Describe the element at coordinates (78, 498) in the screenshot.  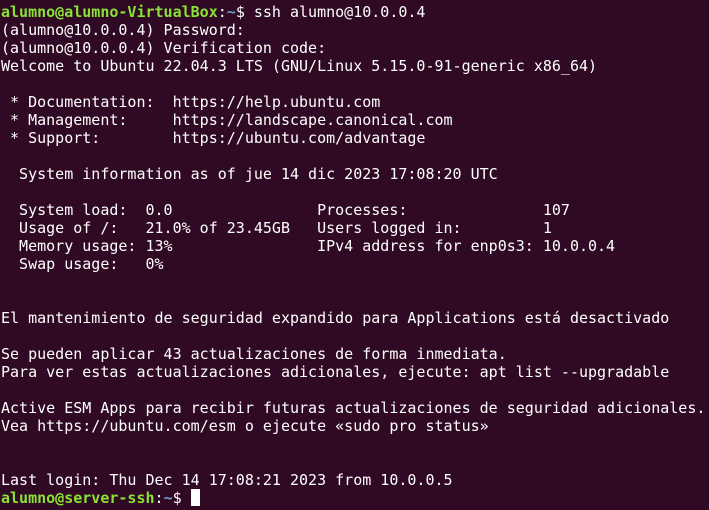
I see `prompt-user-host: alumno@server-ssh` at that location.